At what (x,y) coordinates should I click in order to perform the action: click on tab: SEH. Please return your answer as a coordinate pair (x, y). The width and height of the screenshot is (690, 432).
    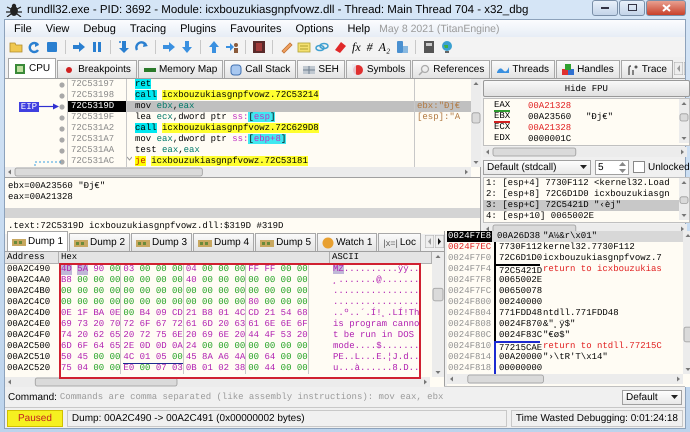
    Looking at the image, I should click on (321, 69).